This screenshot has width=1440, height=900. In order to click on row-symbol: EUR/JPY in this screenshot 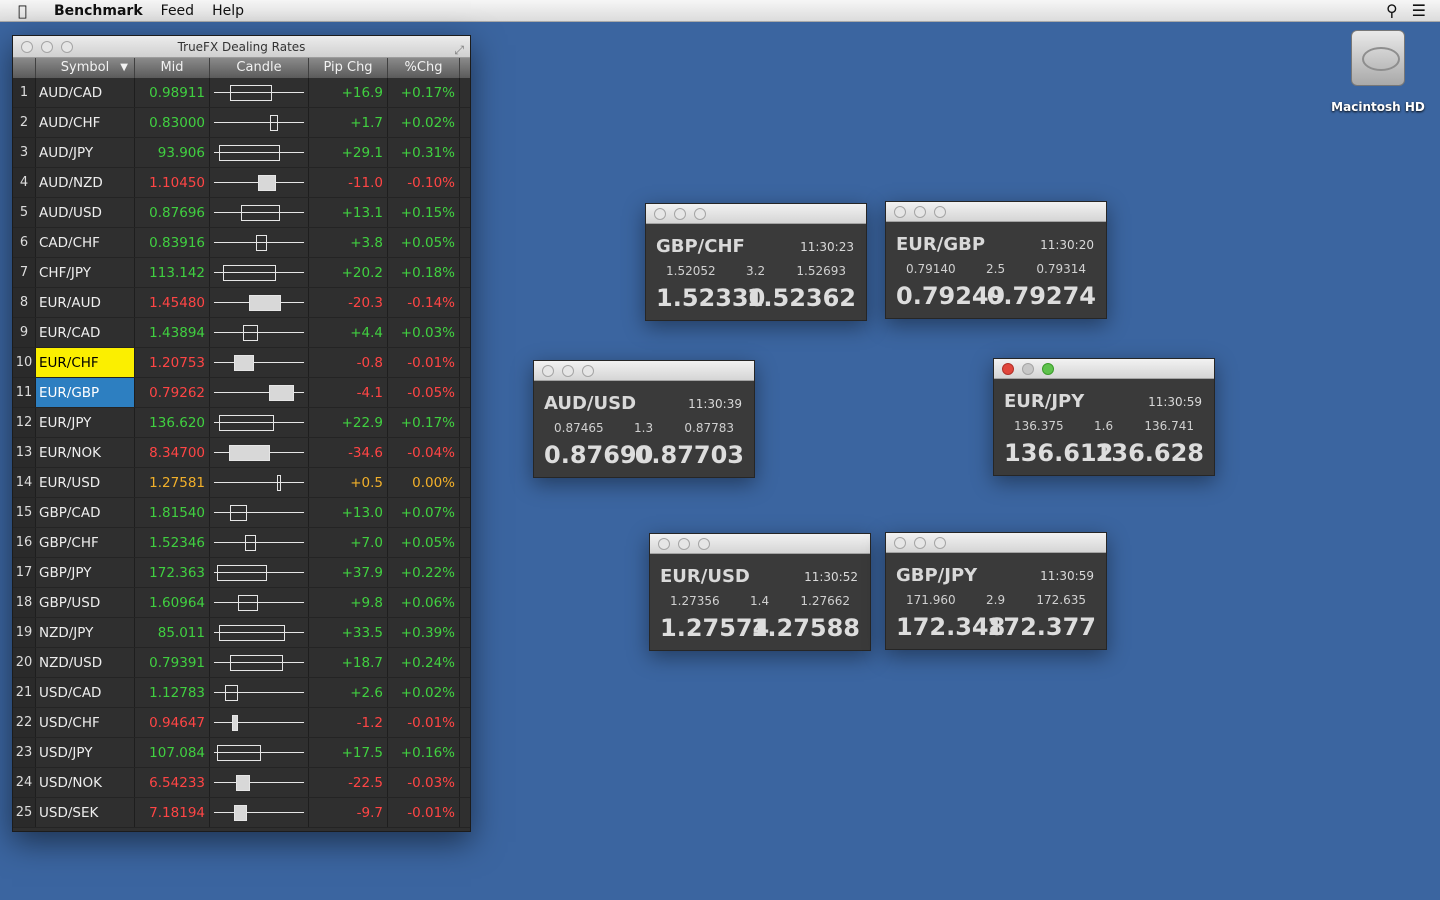, I will do `click(85, 422)`.